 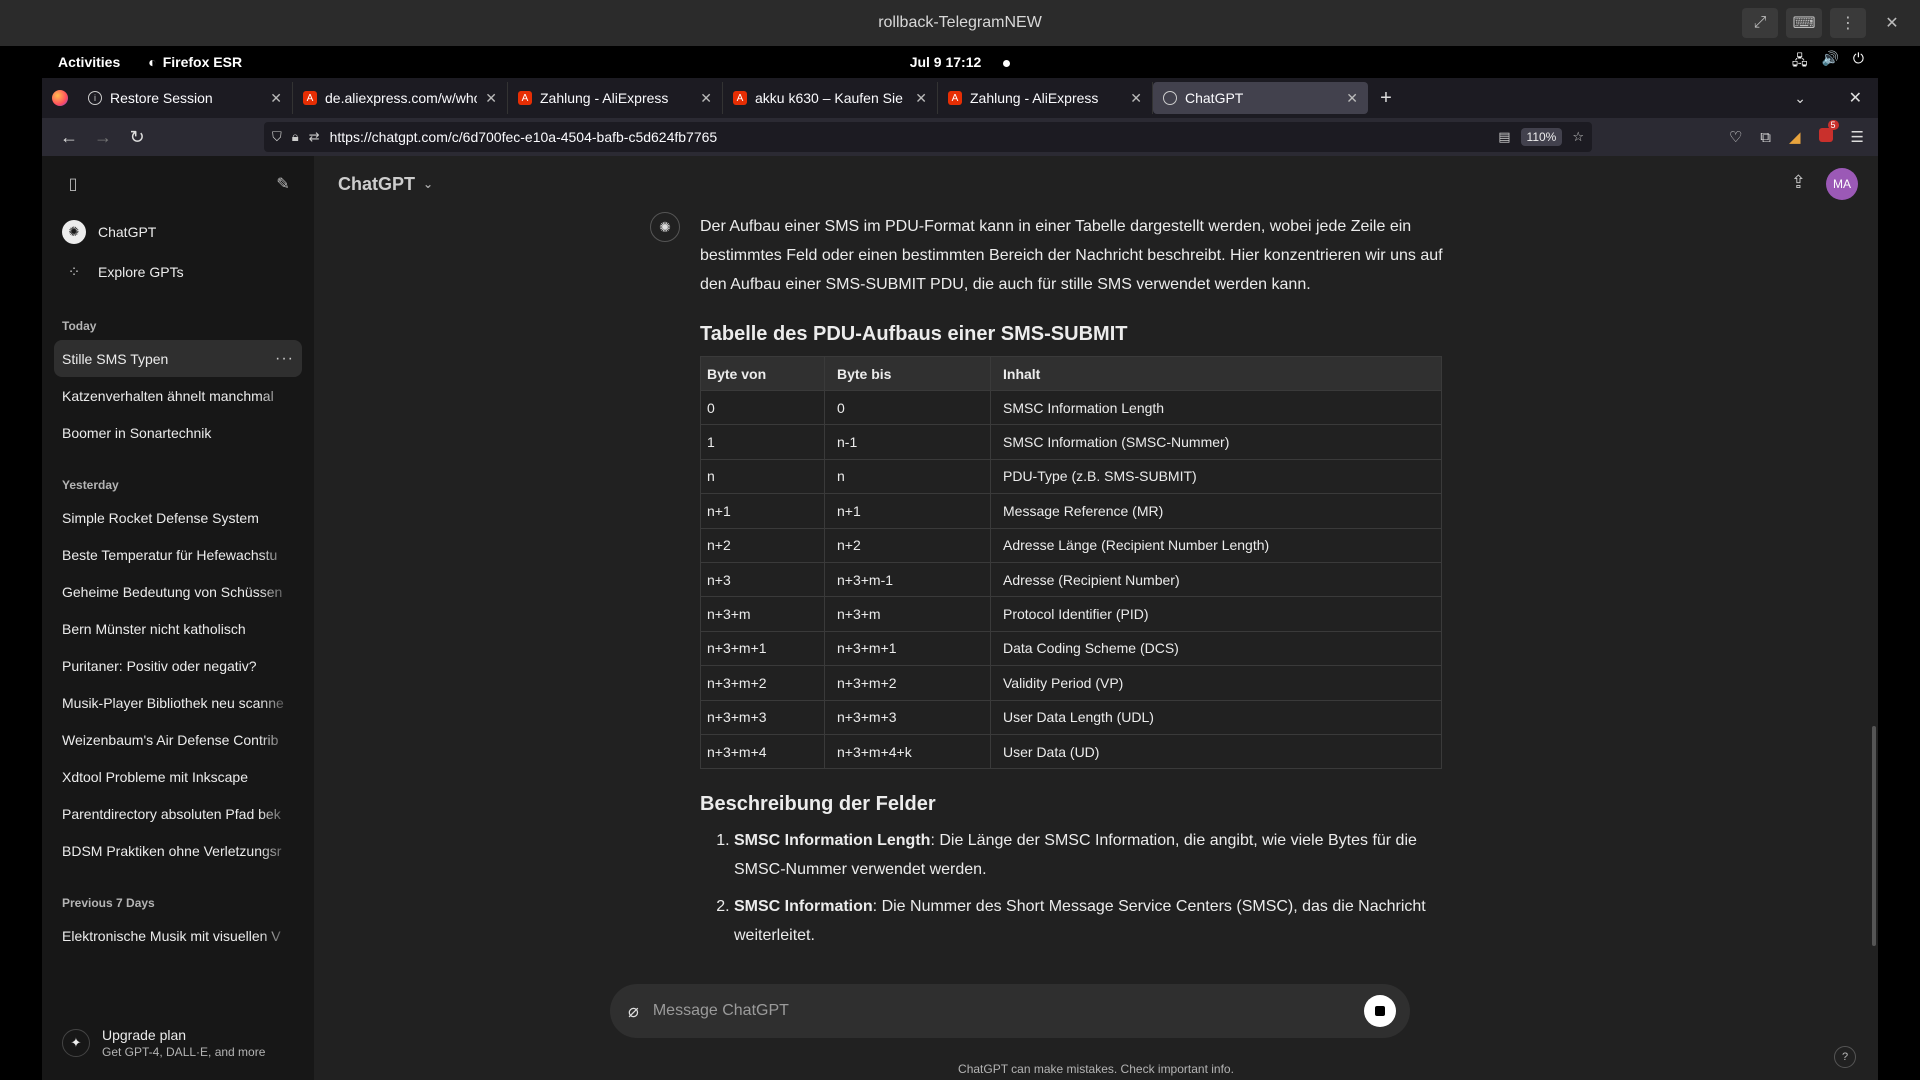 I want to click on table-cell: n+3+m+3, so click(x=907, y=717).